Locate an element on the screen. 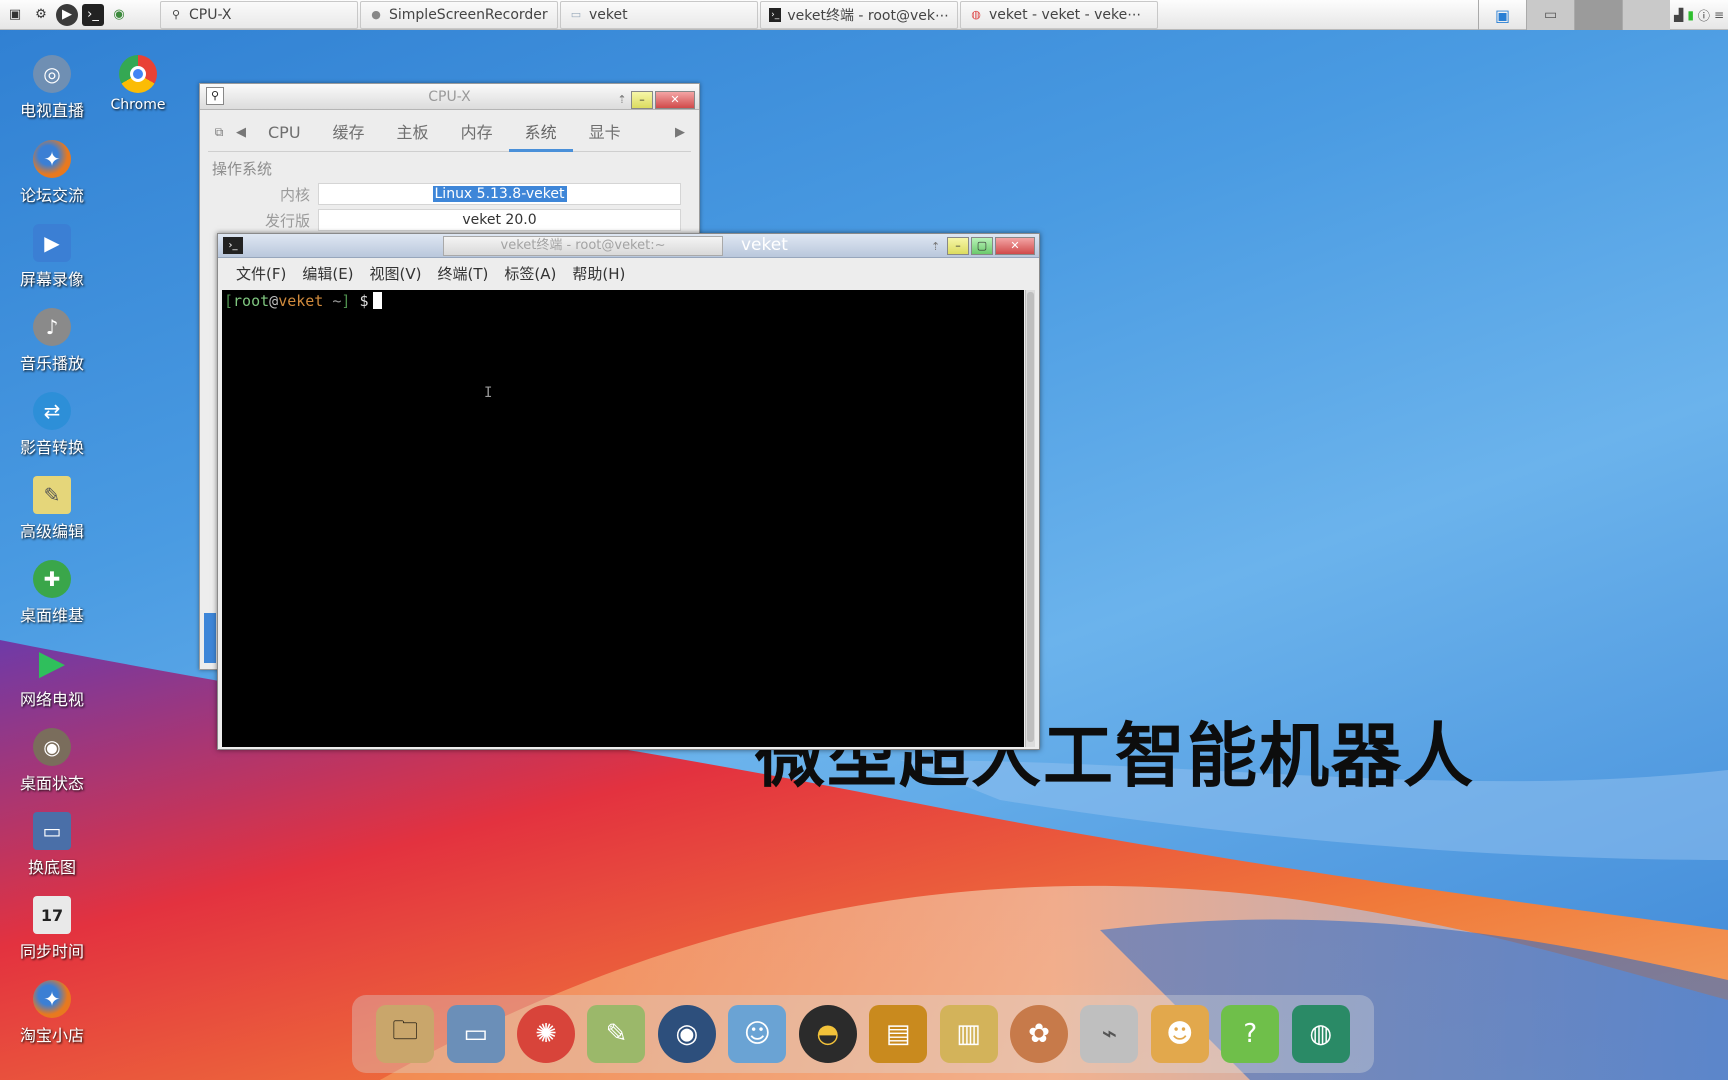 The height and width of the screenshot is (1080, 1728). desktop-icon-wiki: ✚ 桌面维基 is located at coordinates (52, 593).